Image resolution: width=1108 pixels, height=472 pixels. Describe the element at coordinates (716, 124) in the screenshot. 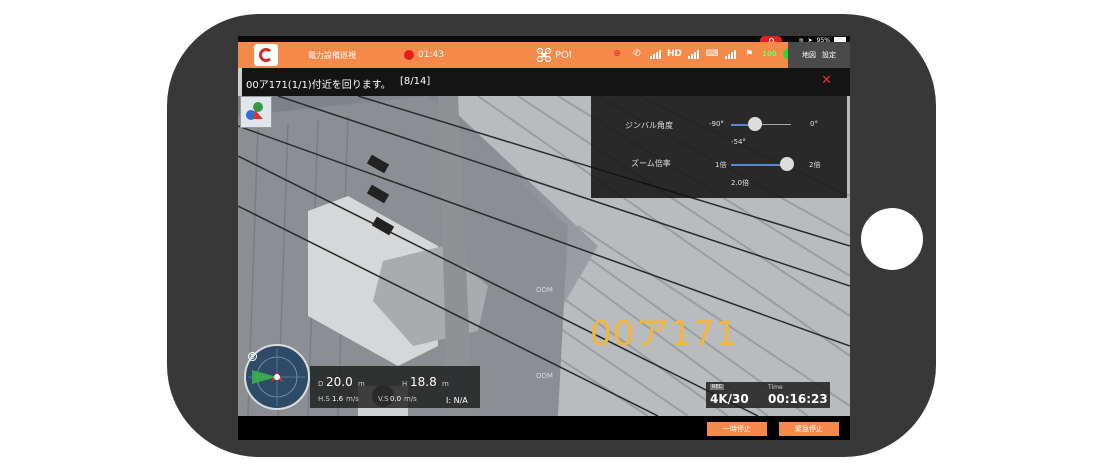

I see `gimbal-angle-min: -90°` at that location.